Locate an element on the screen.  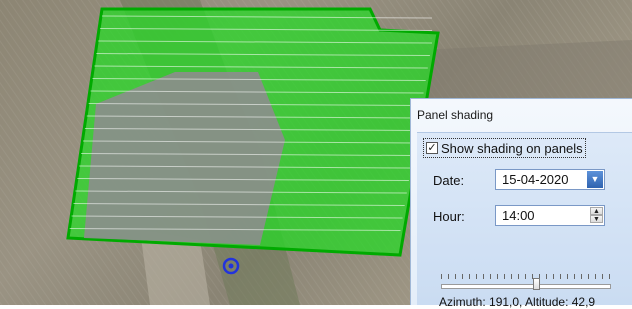
date-picker: 15-04-2020 ▼ is located at coordinates (550, 179).